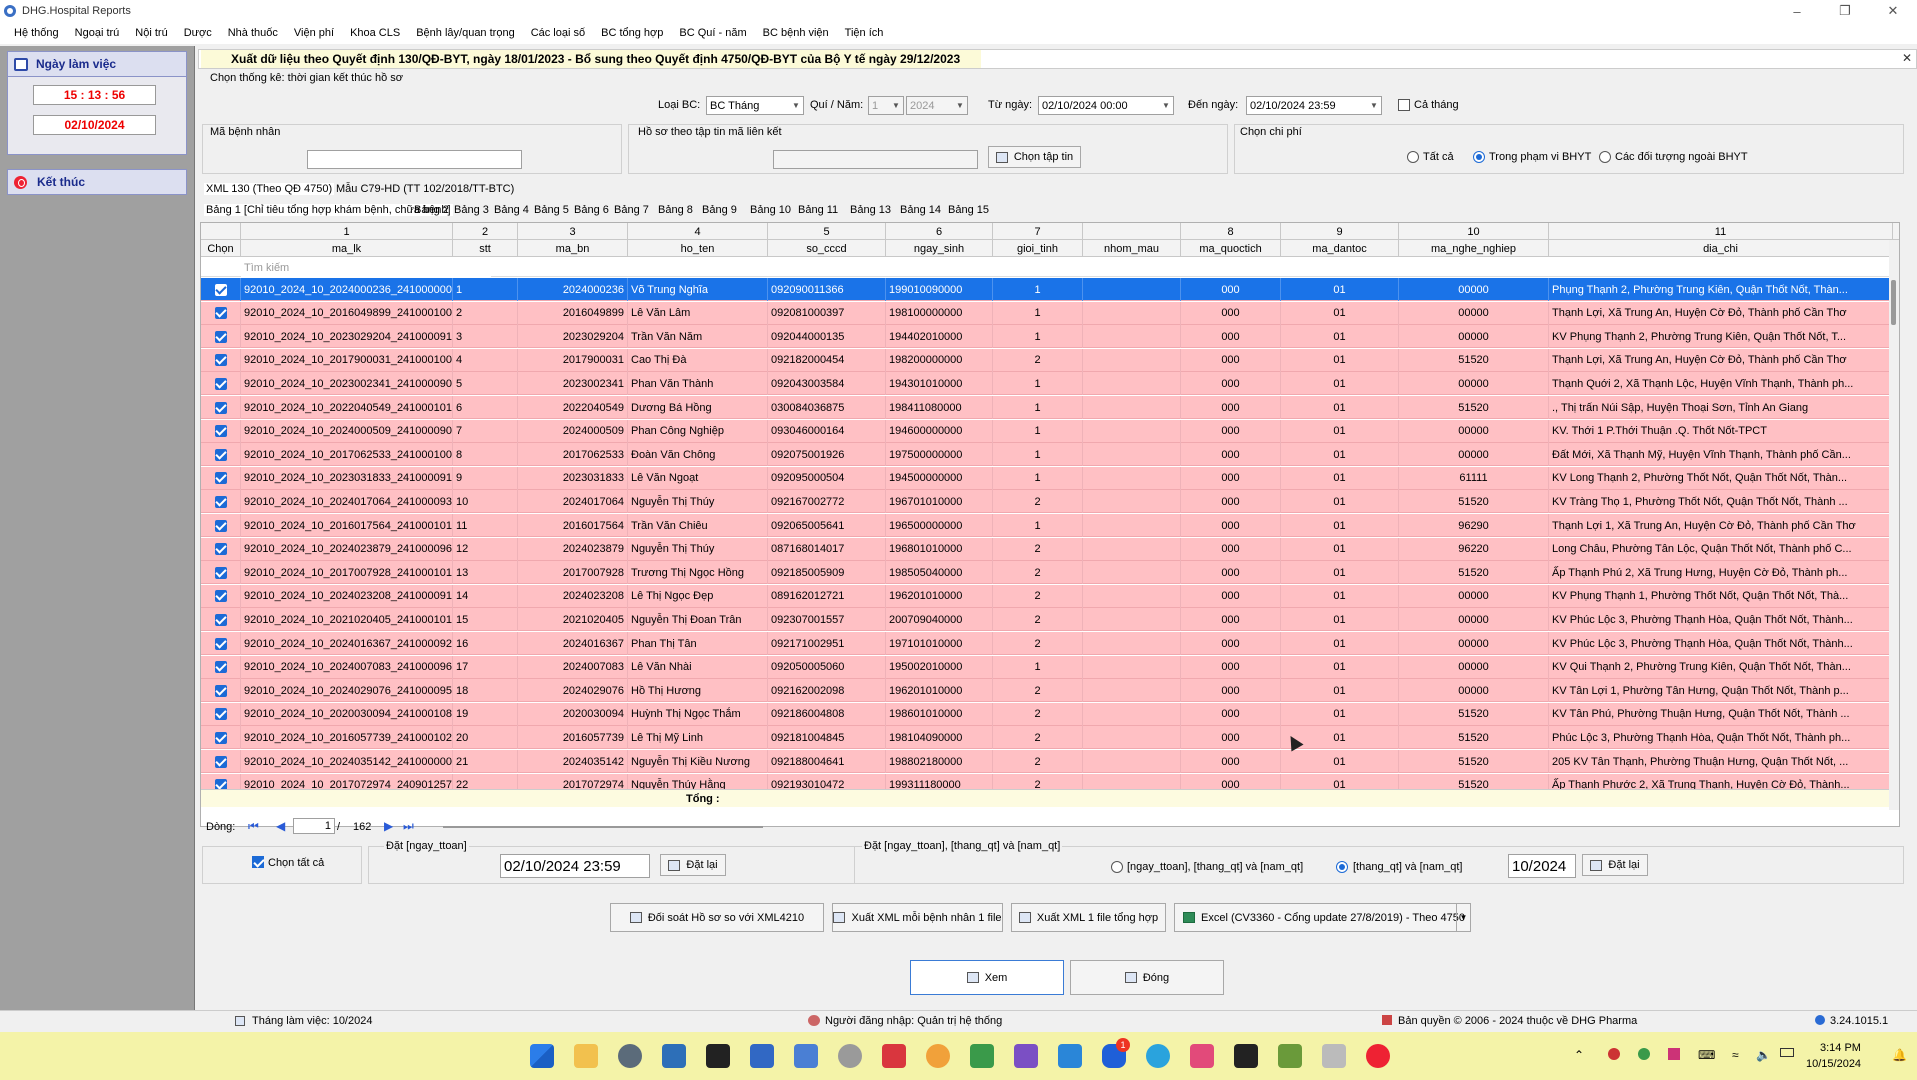  Describe the element at coordinates (375, 33) in the screenshot. I see `menu-item: Khoa CLS` at that location.